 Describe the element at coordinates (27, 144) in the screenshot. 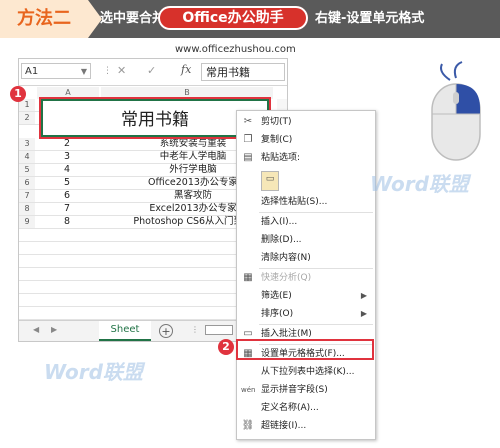

I see `row-number: 3` at that location.